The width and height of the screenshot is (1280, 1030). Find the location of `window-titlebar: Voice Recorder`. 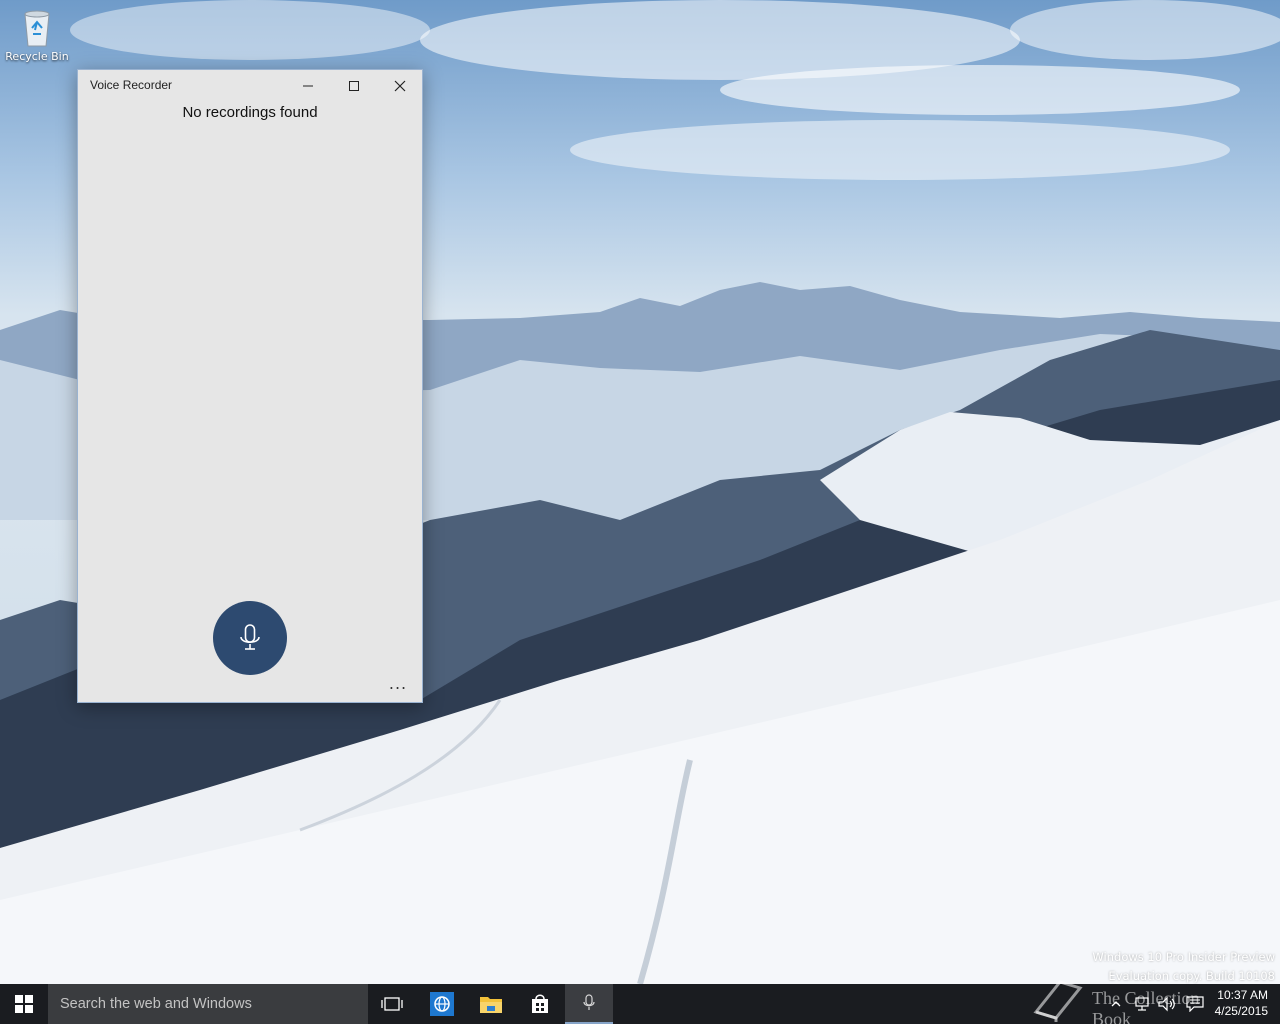

window-titlebar: Voice Recorder is located at coordinates (250, 86).